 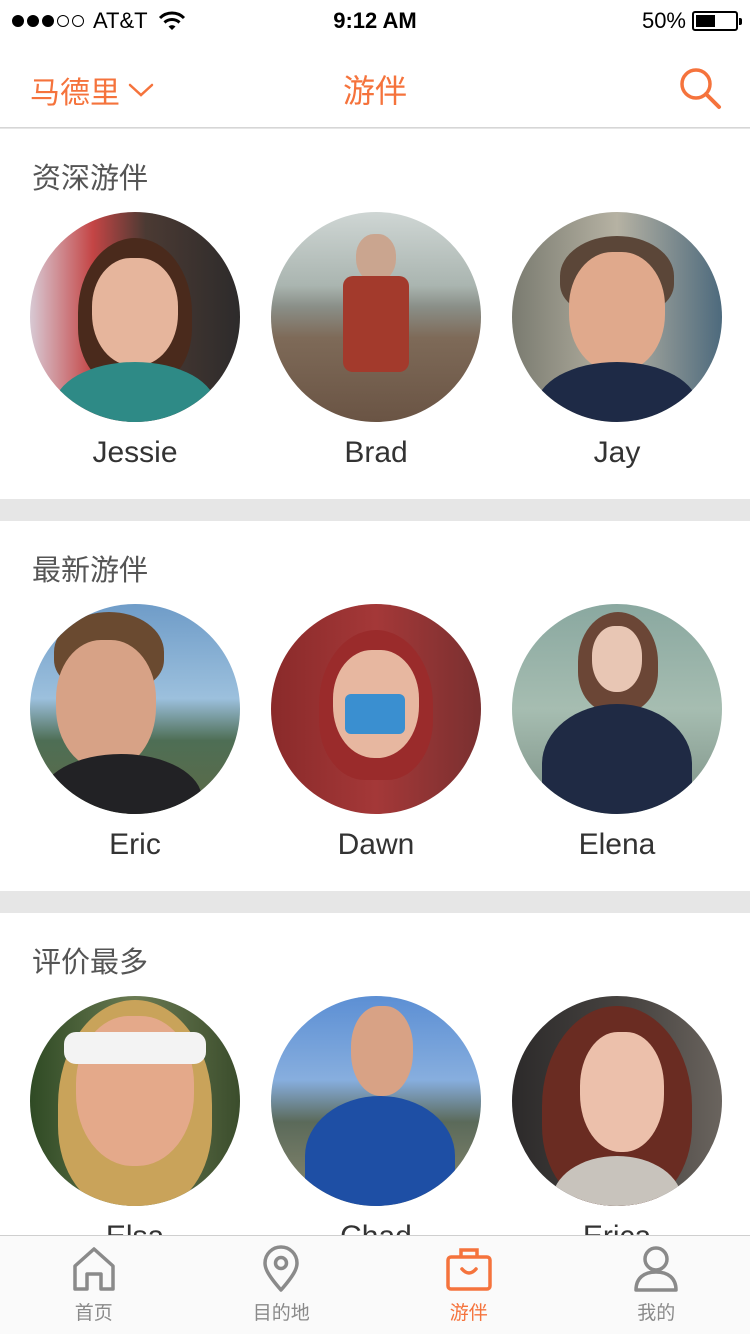 I want to click on guide-name: Erica, so click(x=617, y=1227).